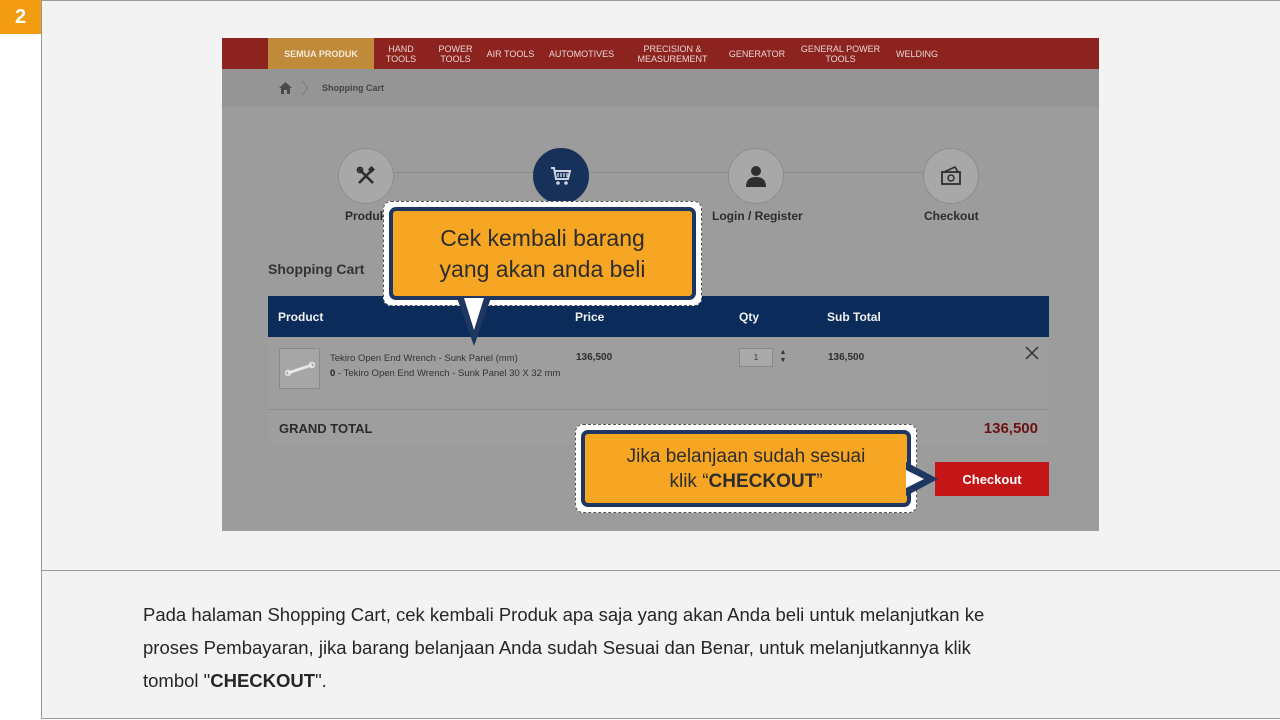  What do you see at coordinates (542, 268) in the screenshot?
I see `review-callout-line2: yang akan anda beli` at bounding box center [542, 268].